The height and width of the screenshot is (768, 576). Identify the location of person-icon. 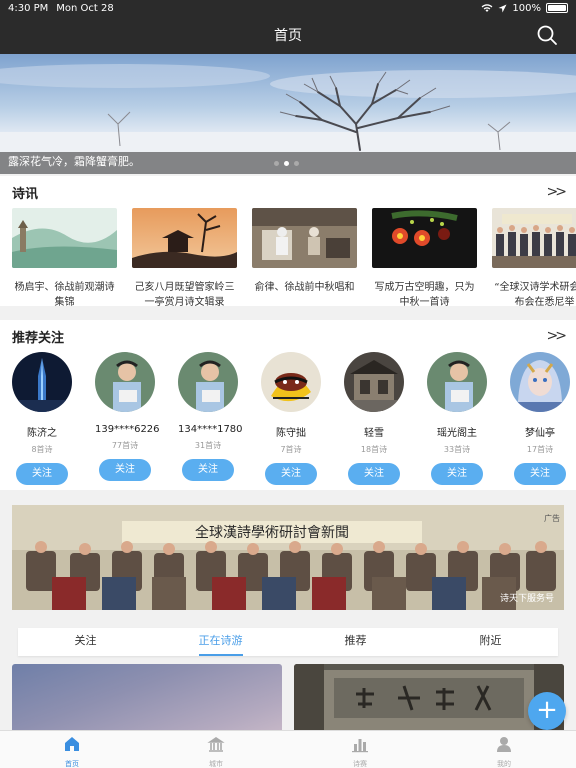
(504, 744).